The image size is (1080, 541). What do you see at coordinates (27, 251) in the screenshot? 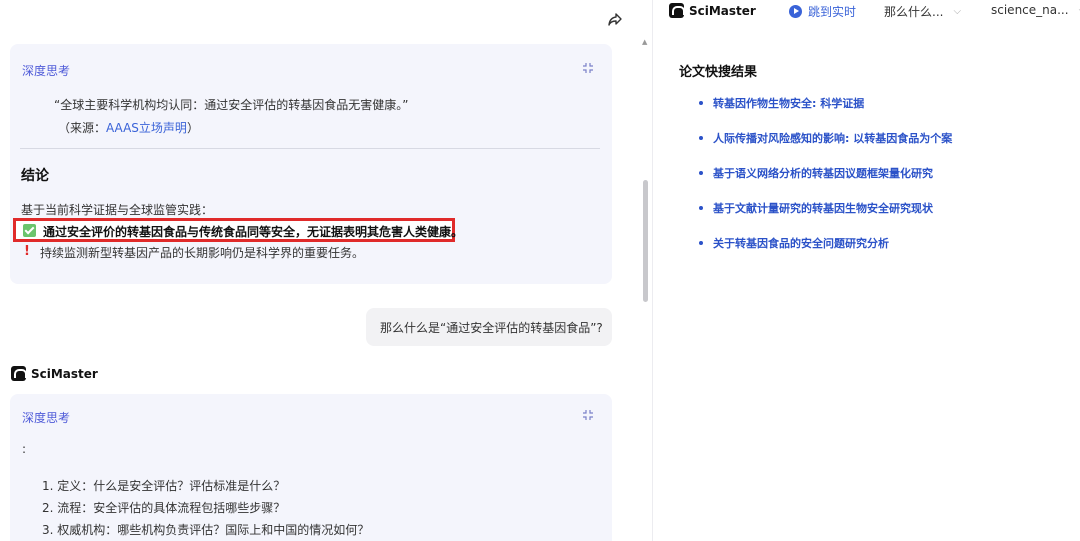
I see `warning-icon: !` at bounding box center [27, 251].